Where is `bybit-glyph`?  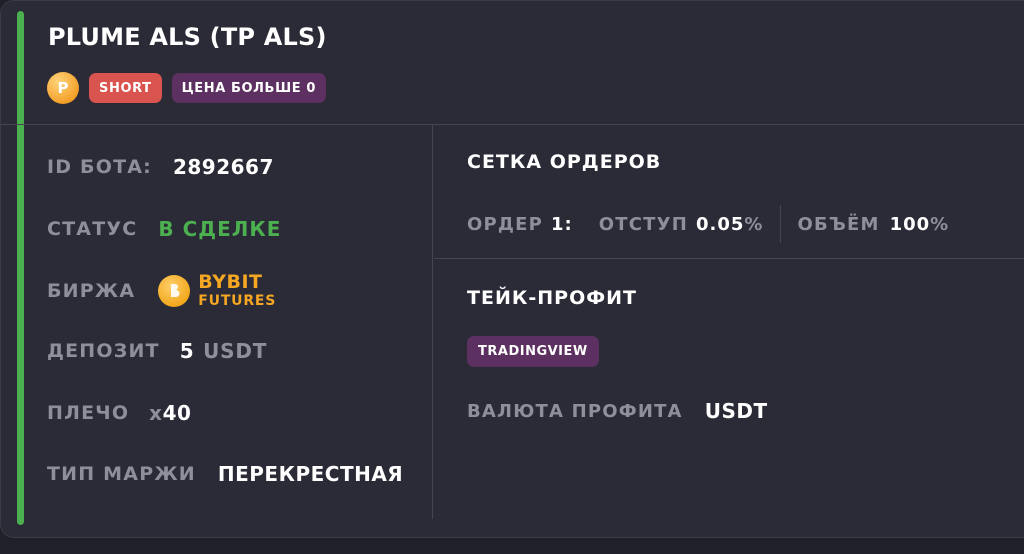 bybit-glyph is located at coordinates (175, 290).